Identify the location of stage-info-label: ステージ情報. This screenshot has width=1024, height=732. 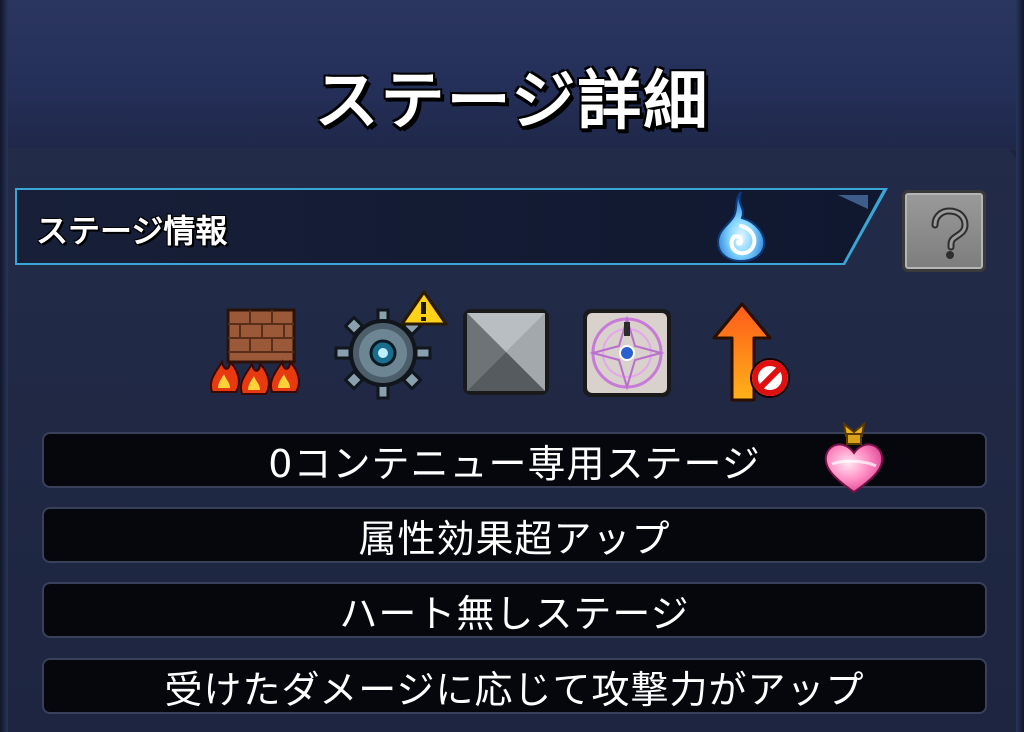
(132, 231).